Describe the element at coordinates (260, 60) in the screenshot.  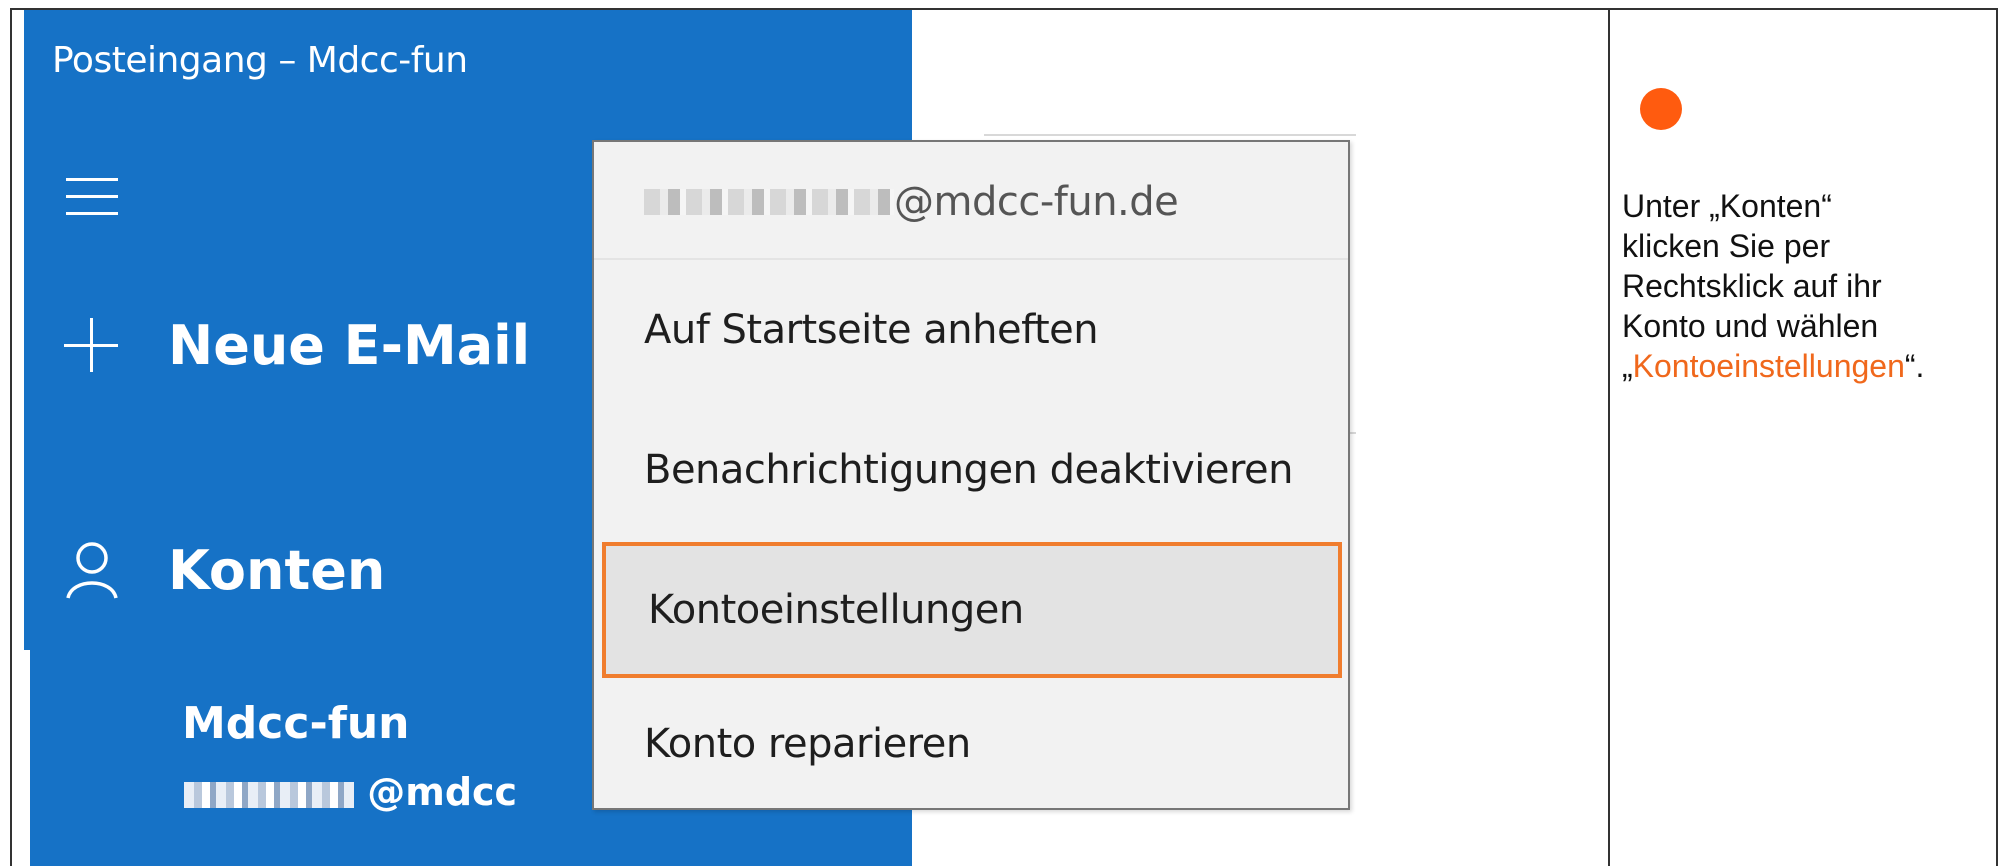
I see `window-title: Posteingang – Mdcc-fun` at that location.